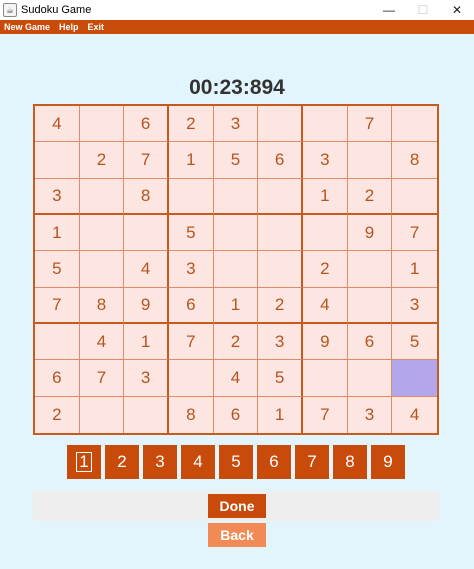 Image resolution: width=474 pixels, height=569 pixels. I want to click on sudoku-cell-r7-c6: 3, so click(280, 342).